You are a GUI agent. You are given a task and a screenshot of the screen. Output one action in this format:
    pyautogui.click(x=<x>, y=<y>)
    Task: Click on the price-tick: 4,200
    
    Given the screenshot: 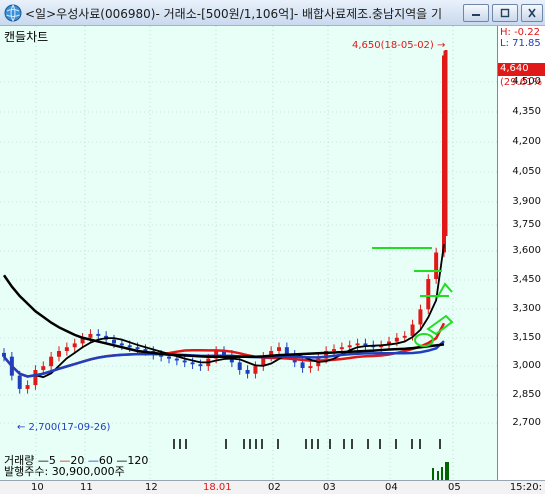 What is the action you would take?
    pyautogui.click(x=526, y=141)
    